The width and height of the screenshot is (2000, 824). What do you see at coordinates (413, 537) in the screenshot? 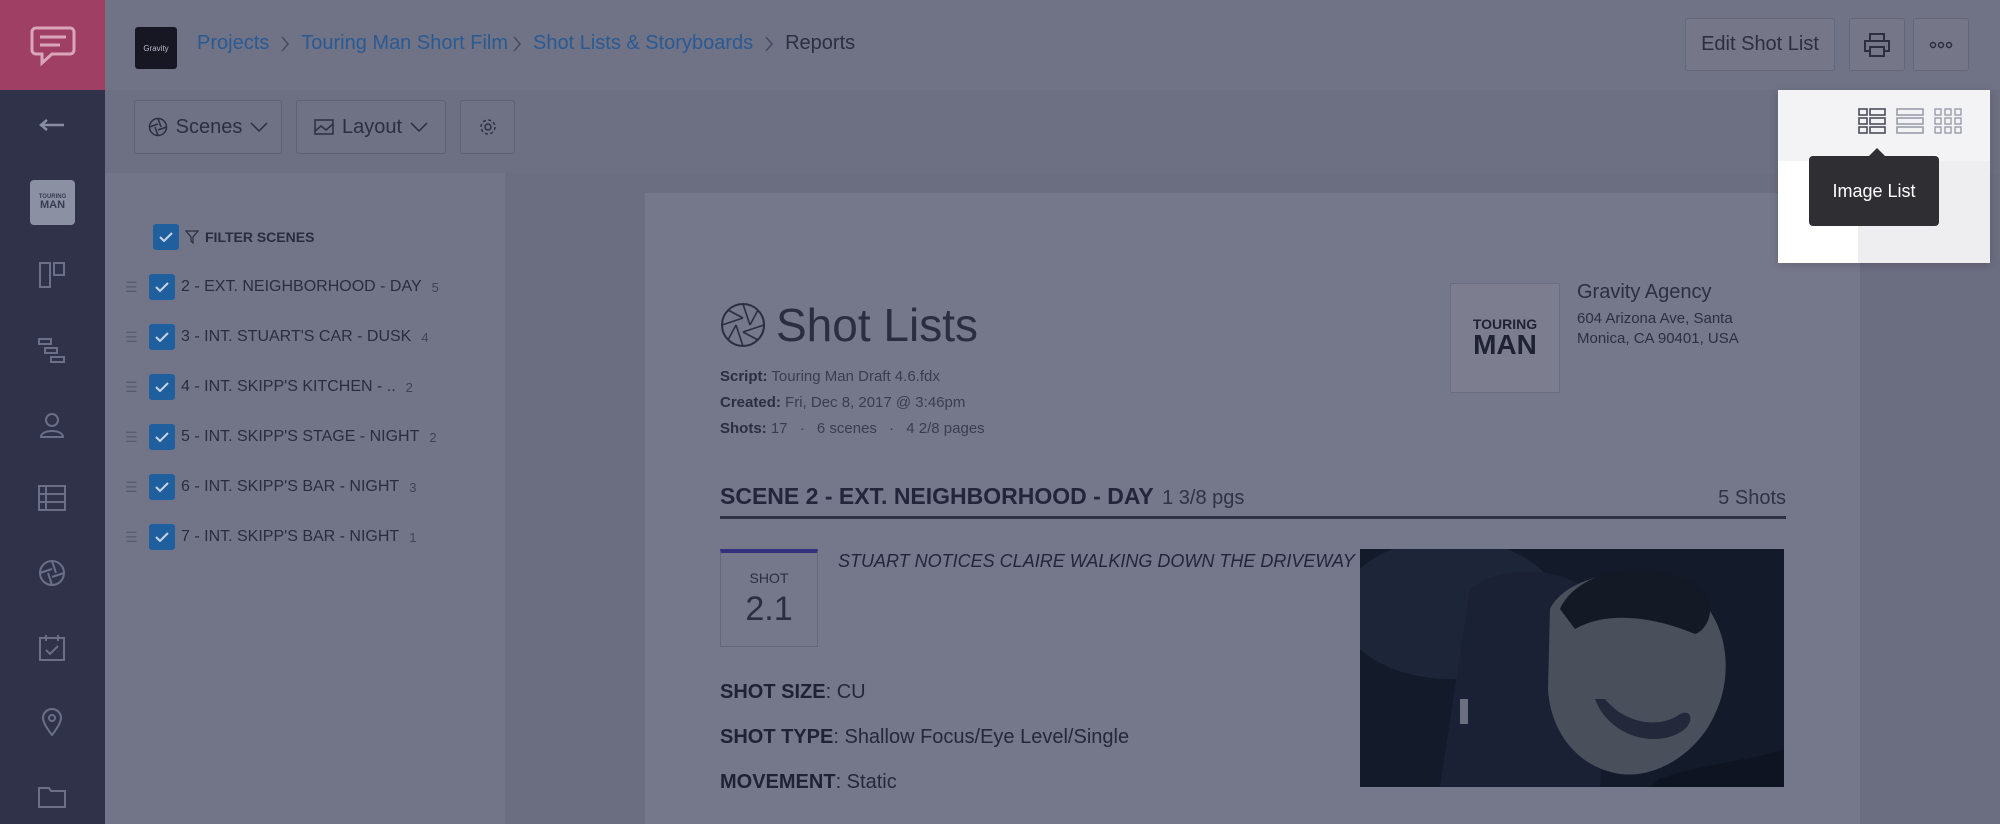
I see `scene-shot-count: 1` at bounding box center [413, 537].